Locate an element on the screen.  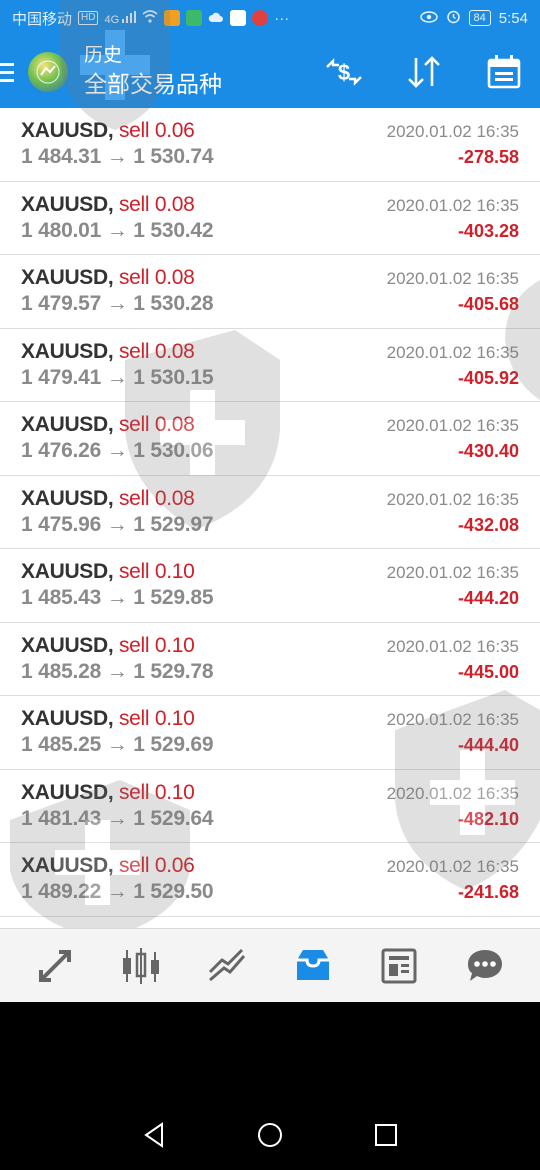
chat-icon is located at coordinates (485, 966).